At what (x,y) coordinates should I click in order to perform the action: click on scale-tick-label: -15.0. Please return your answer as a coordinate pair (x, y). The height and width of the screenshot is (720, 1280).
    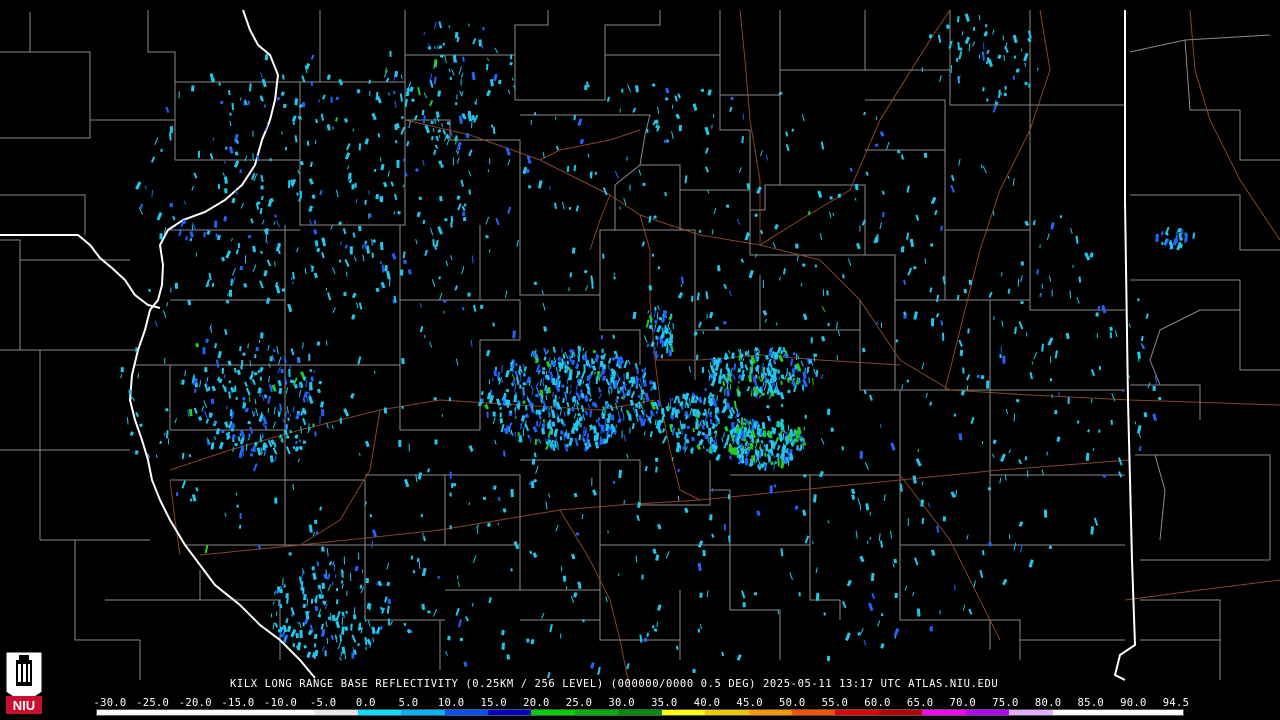
    Looking at the image, I should click on (238, 703).